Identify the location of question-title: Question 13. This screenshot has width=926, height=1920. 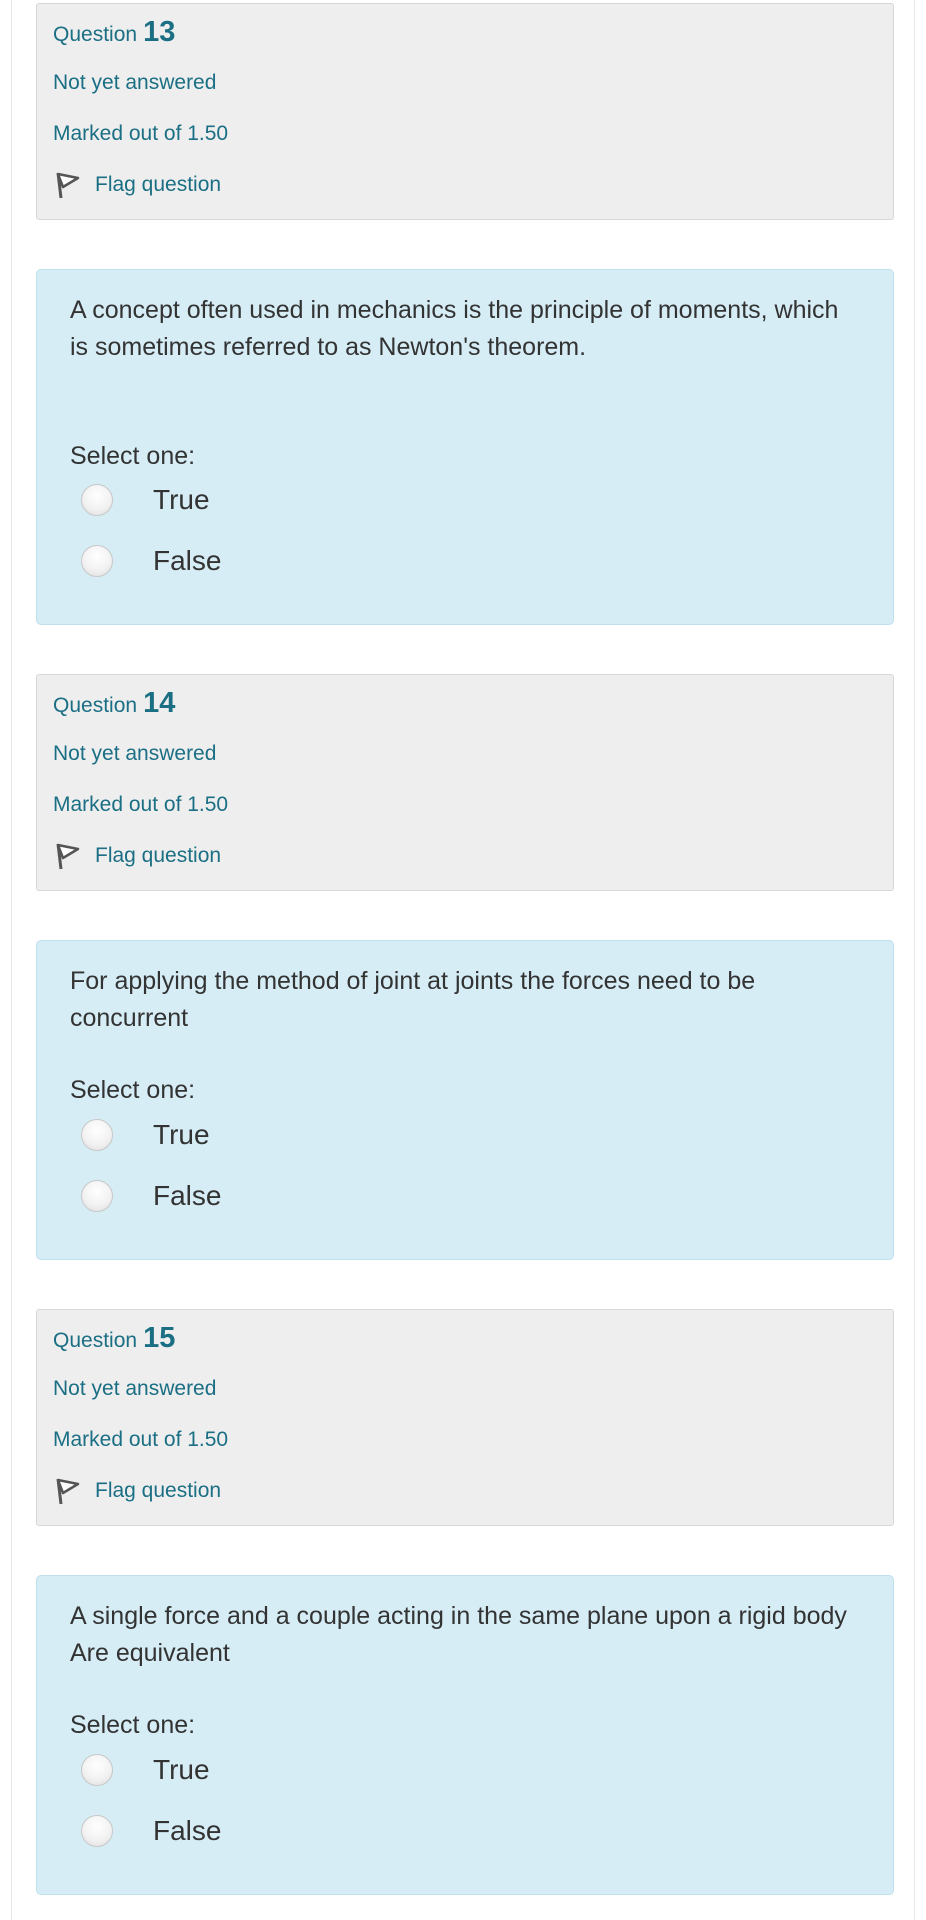
(114, 32).